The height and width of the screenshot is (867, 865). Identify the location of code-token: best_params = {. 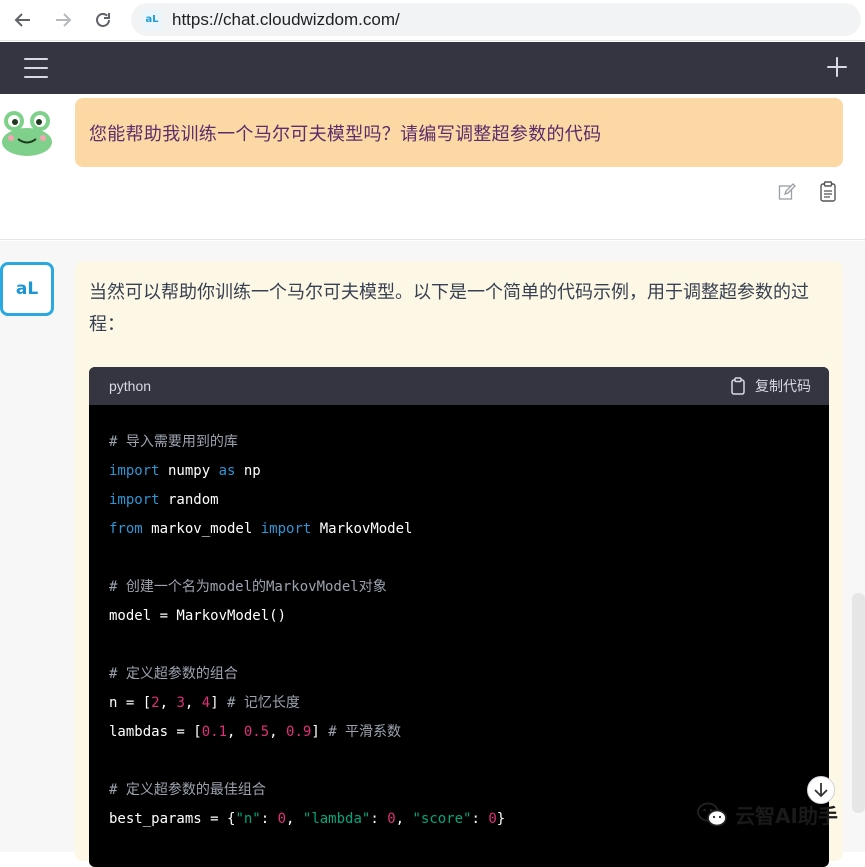
(172, 819).